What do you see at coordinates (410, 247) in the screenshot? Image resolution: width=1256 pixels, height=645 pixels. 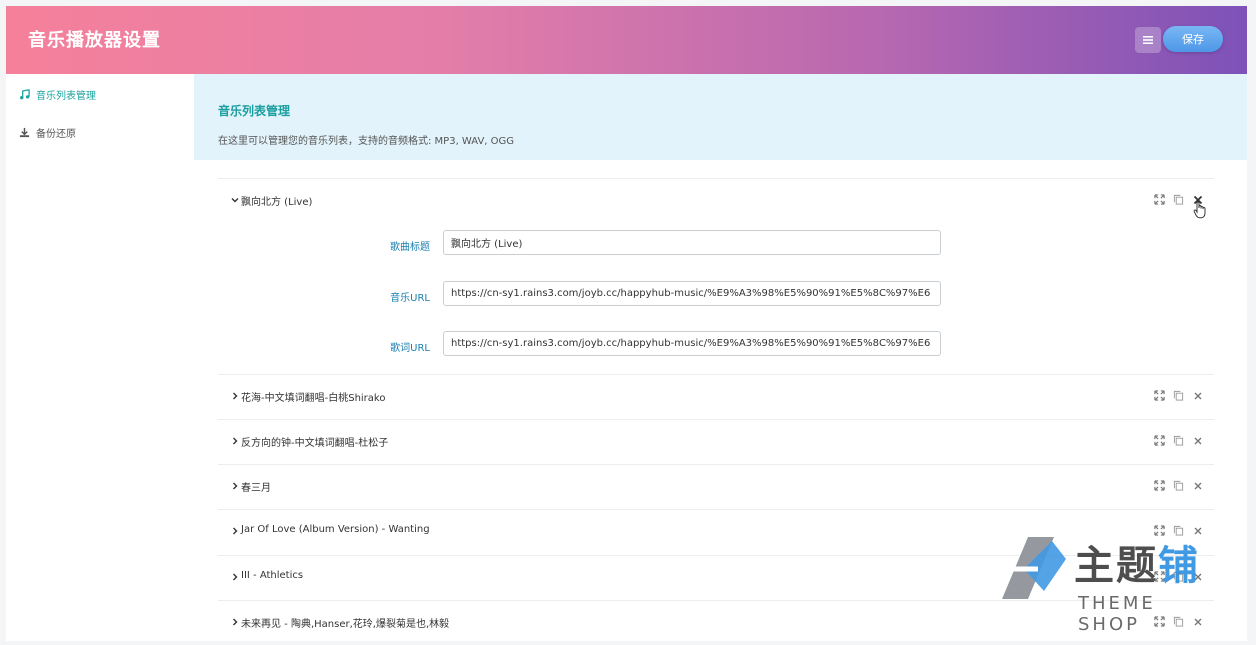 I see `title-field-label: 歌曲标题` at bounding box center [410, 247].